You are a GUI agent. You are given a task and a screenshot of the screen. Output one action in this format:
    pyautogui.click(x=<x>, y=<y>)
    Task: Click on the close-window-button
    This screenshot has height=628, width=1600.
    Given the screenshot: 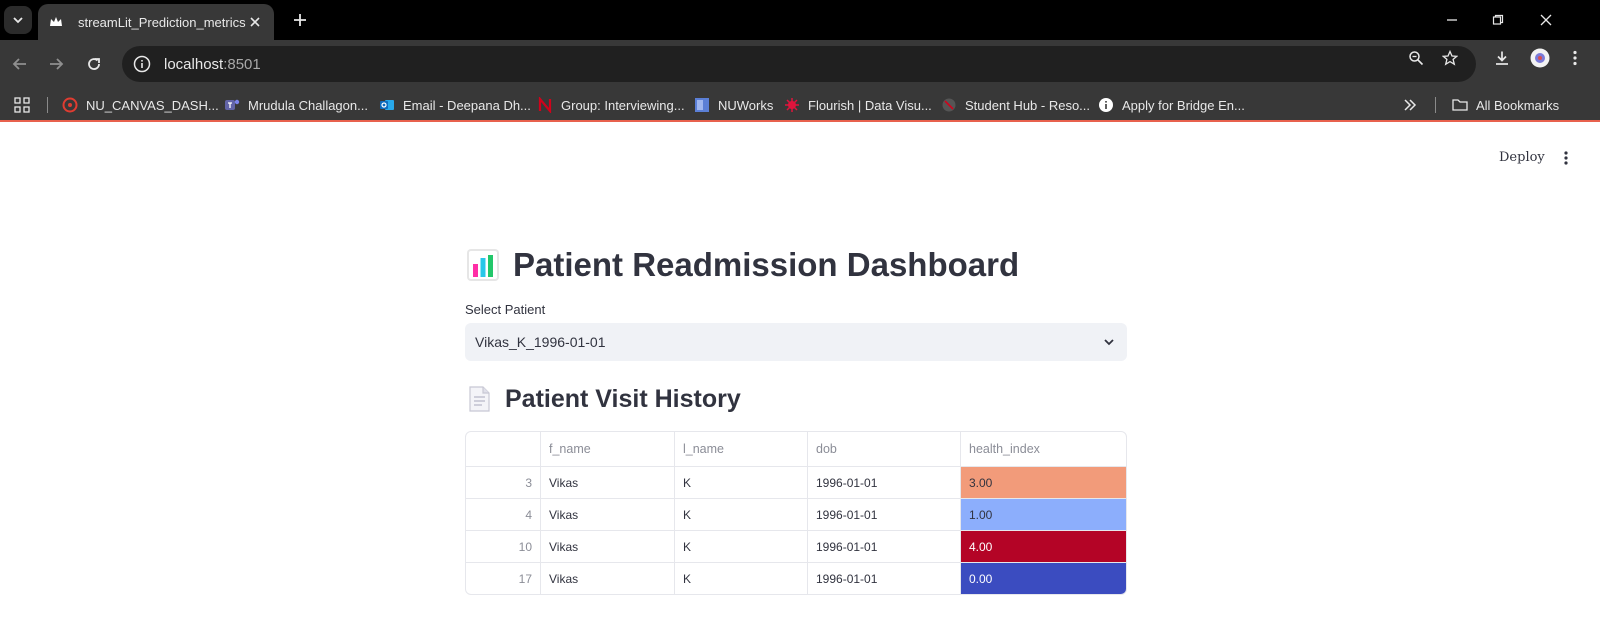 What is the action you would take?
    pyautogui.click(x=1546, y=20)
    